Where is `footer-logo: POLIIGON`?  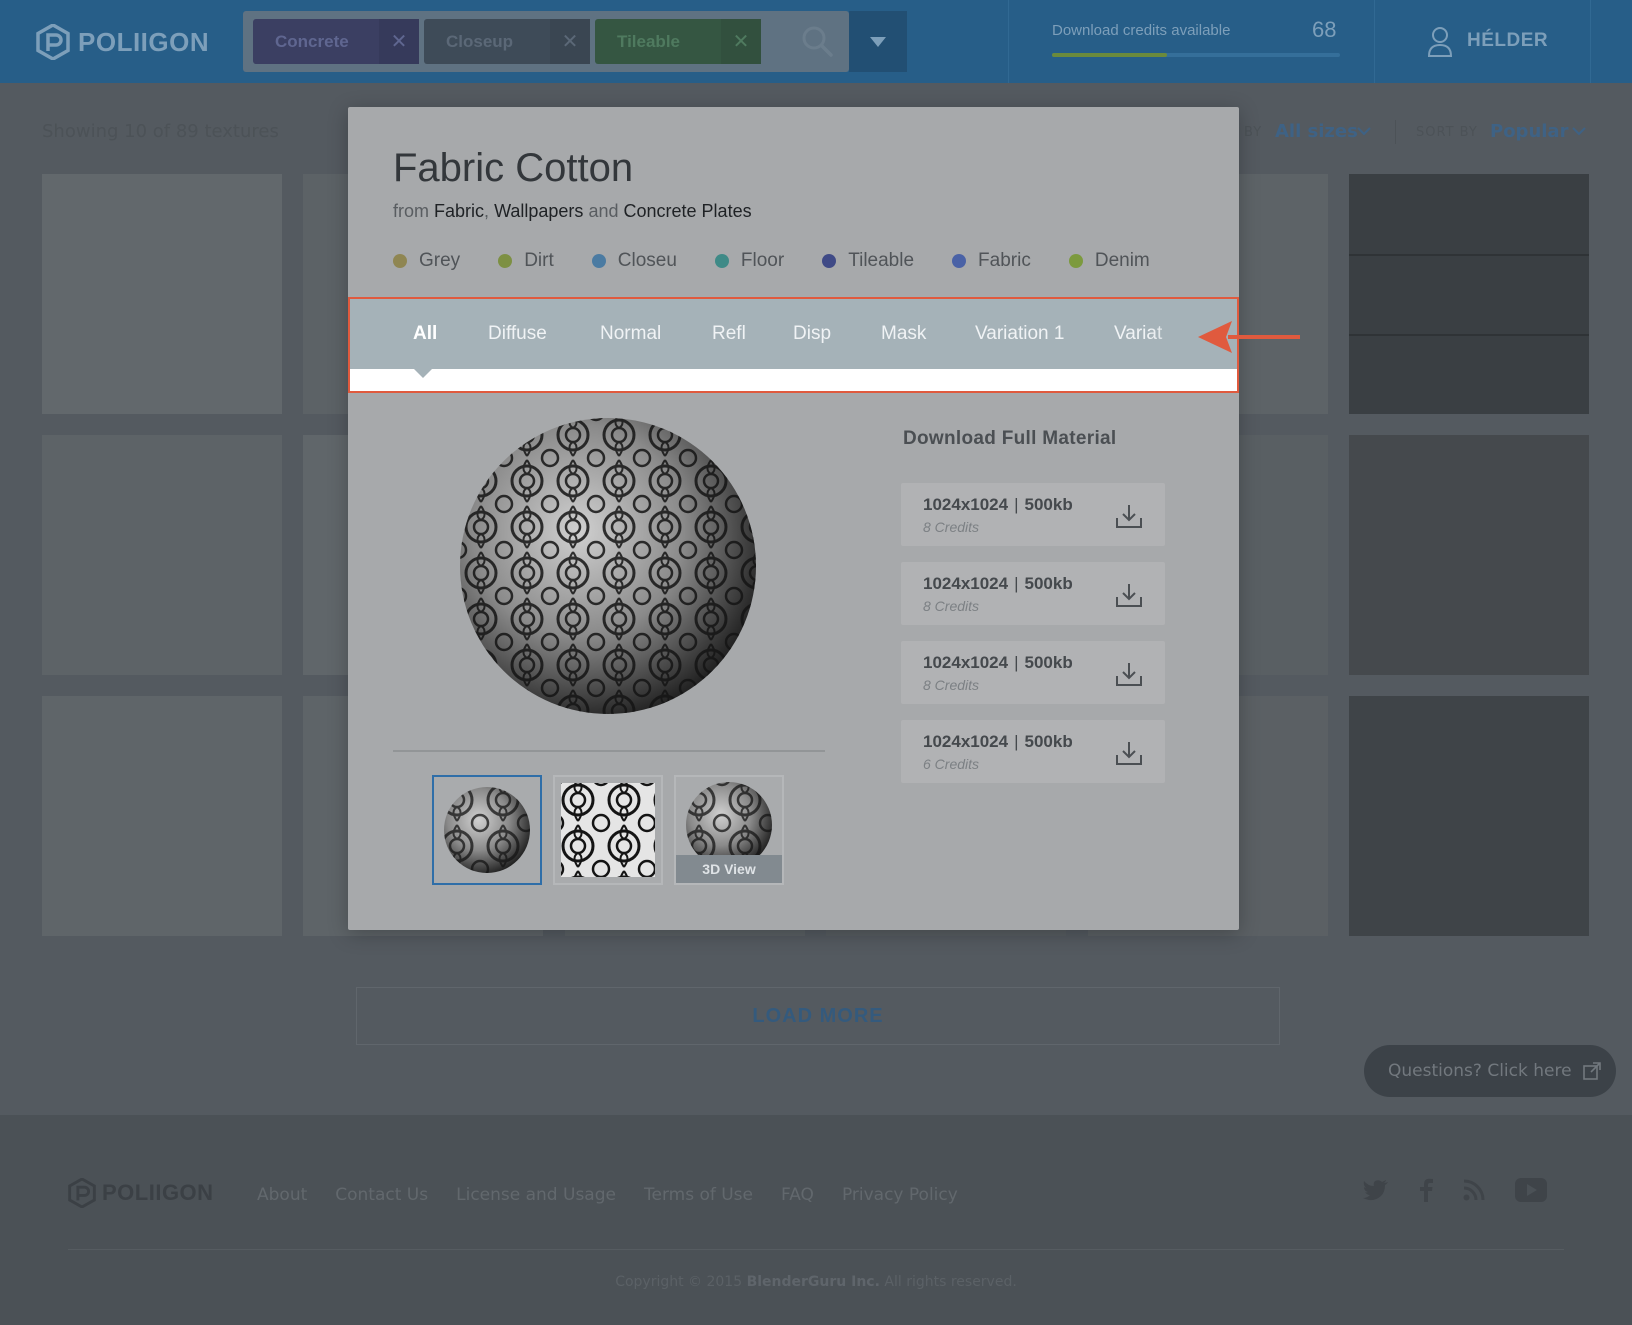
footer-logo: POLIIGON is located at coordinates (141, 1193).